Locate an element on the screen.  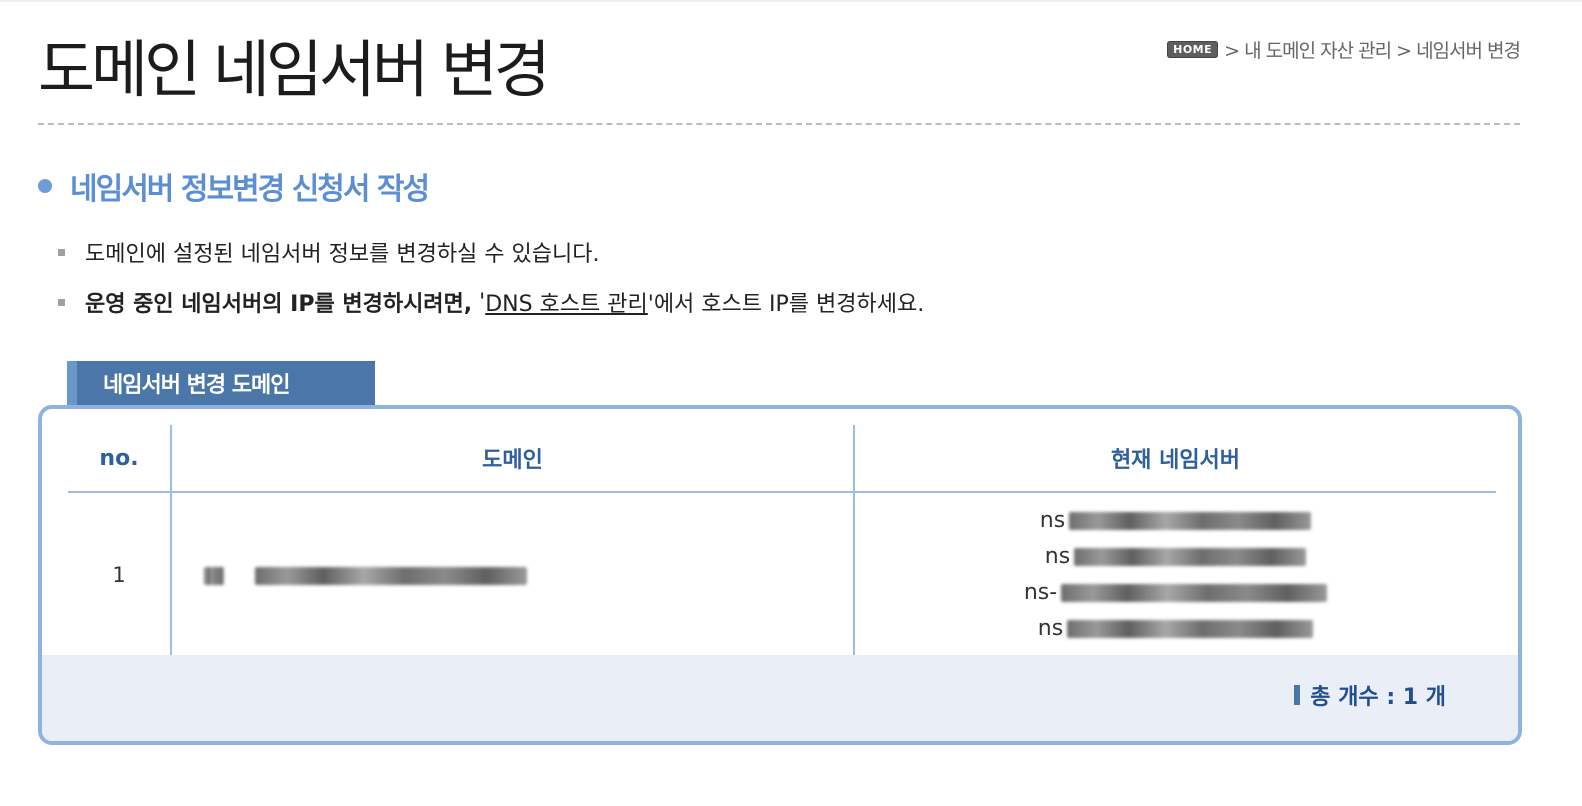
row-domain is located at coordinates (513, 574).